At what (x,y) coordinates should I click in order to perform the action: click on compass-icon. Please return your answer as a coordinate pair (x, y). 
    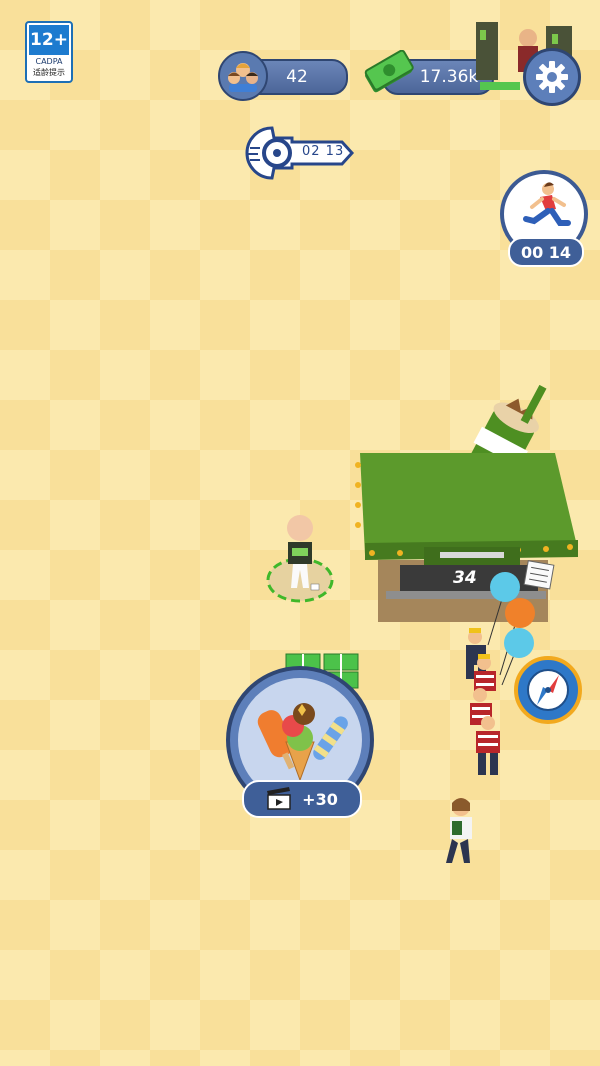
    Looking at the image, I should click on (548, 690).